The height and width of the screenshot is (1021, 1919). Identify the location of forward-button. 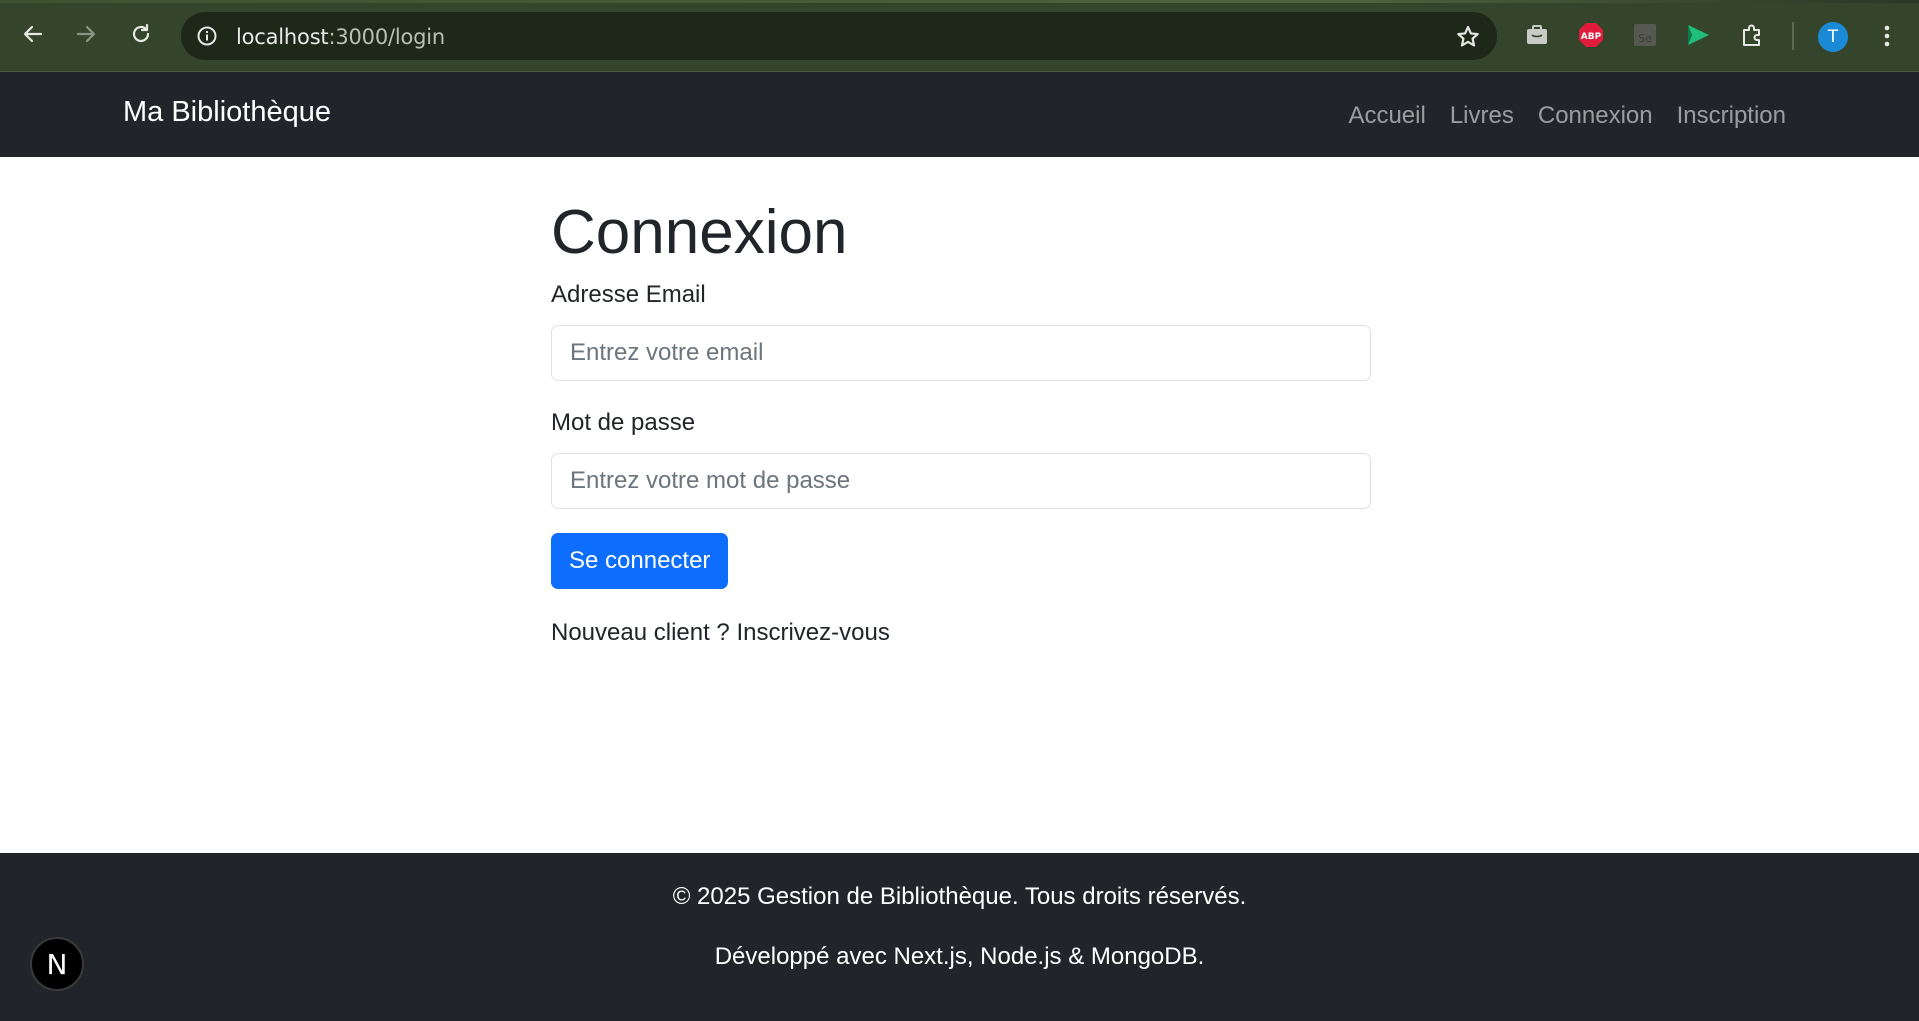
(86, 34).